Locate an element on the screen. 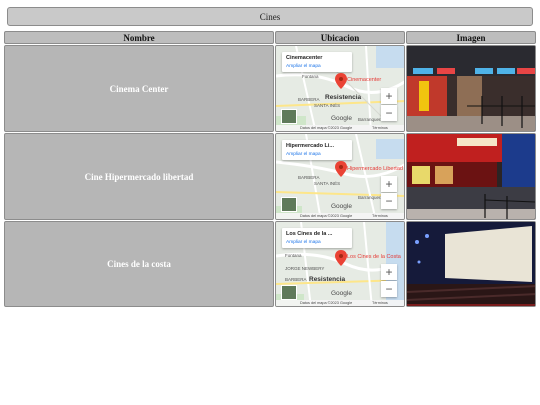 The image size is (540, 405). row-3-name: Cines de la costa is located at coordinates (139, 264).